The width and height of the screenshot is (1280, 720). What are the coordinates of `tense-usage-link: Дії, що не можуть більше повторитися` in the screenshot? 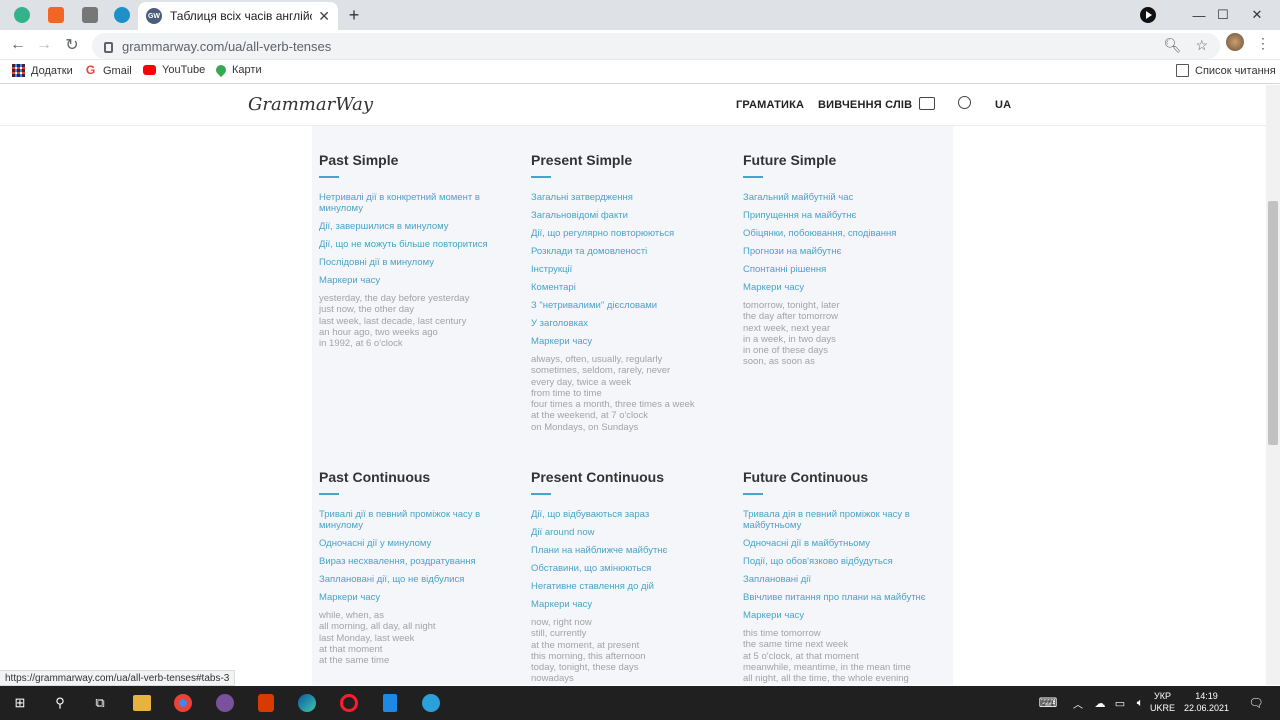 It's located at (419, 244).